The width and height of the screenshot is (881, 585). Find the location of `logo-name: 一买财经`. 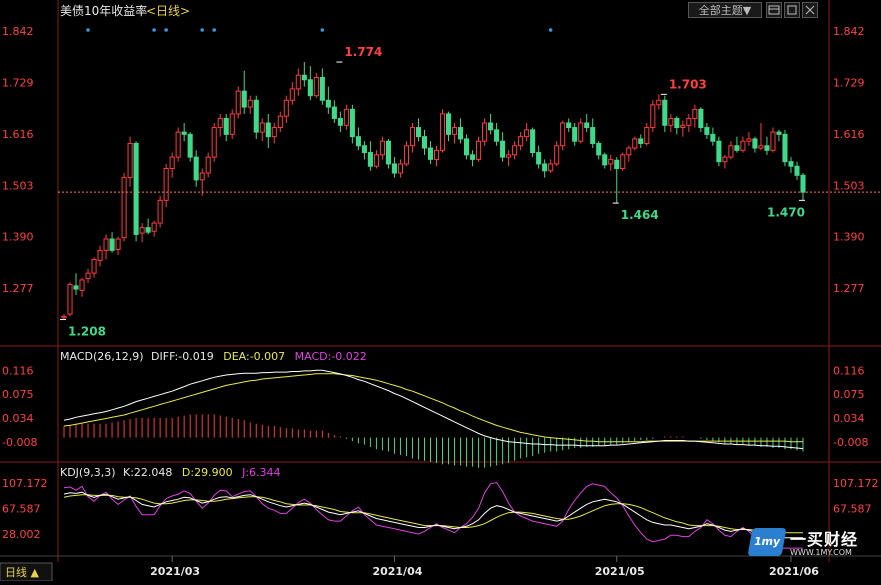

logo-name: 一买财经 is located at coordinates (824, 539).